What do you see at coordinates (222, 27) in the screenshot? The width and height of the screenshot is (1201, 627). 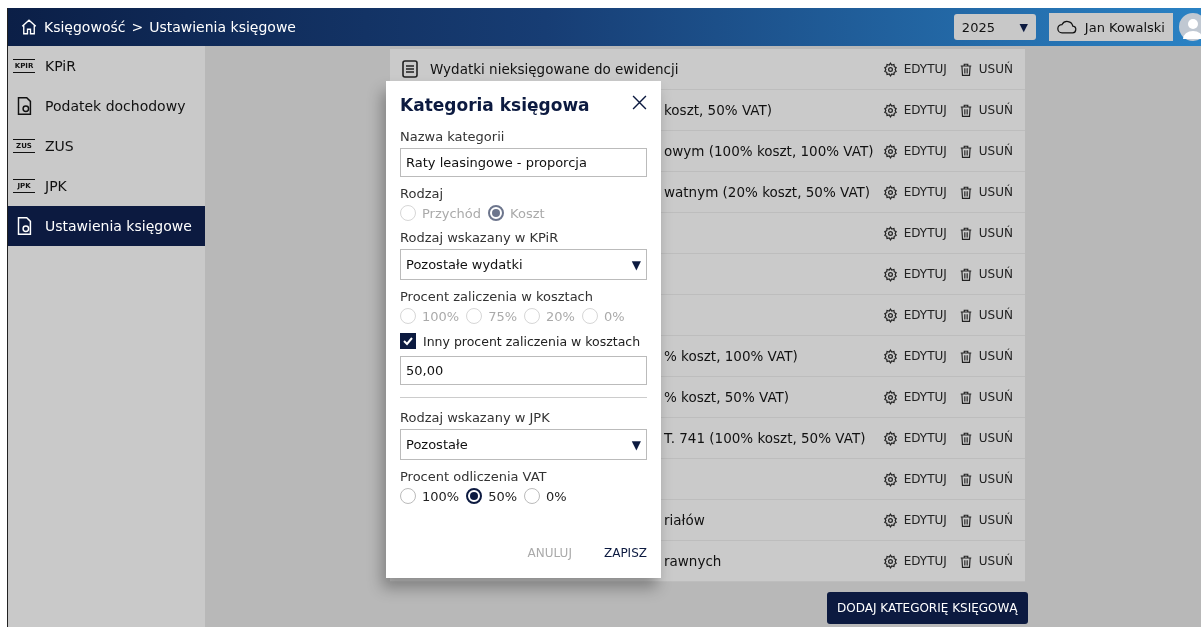 I see `breadcrumb-current: Ustawienia księgowe` at bounding box center [222, 27].